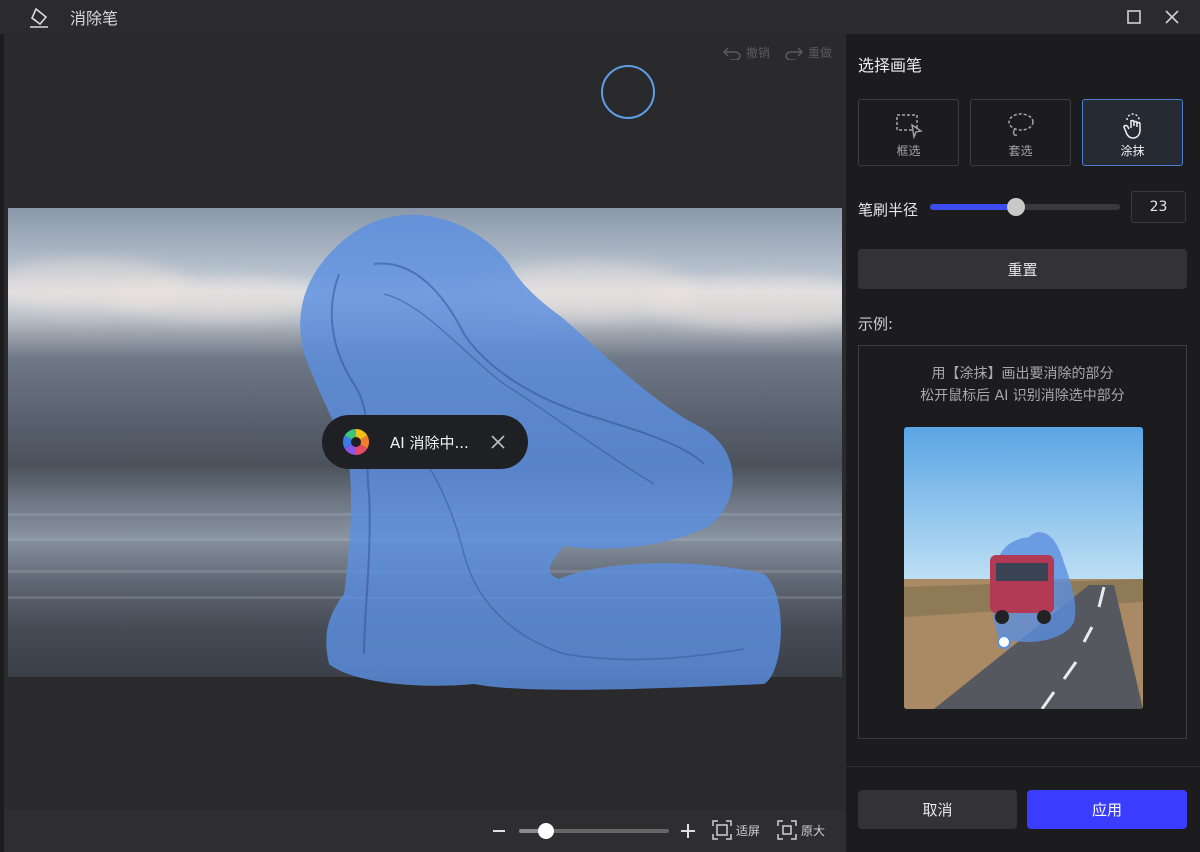 This screenshot has height=852, width=1200. I want to click on lasso-select-icon, so click(1020, 124).